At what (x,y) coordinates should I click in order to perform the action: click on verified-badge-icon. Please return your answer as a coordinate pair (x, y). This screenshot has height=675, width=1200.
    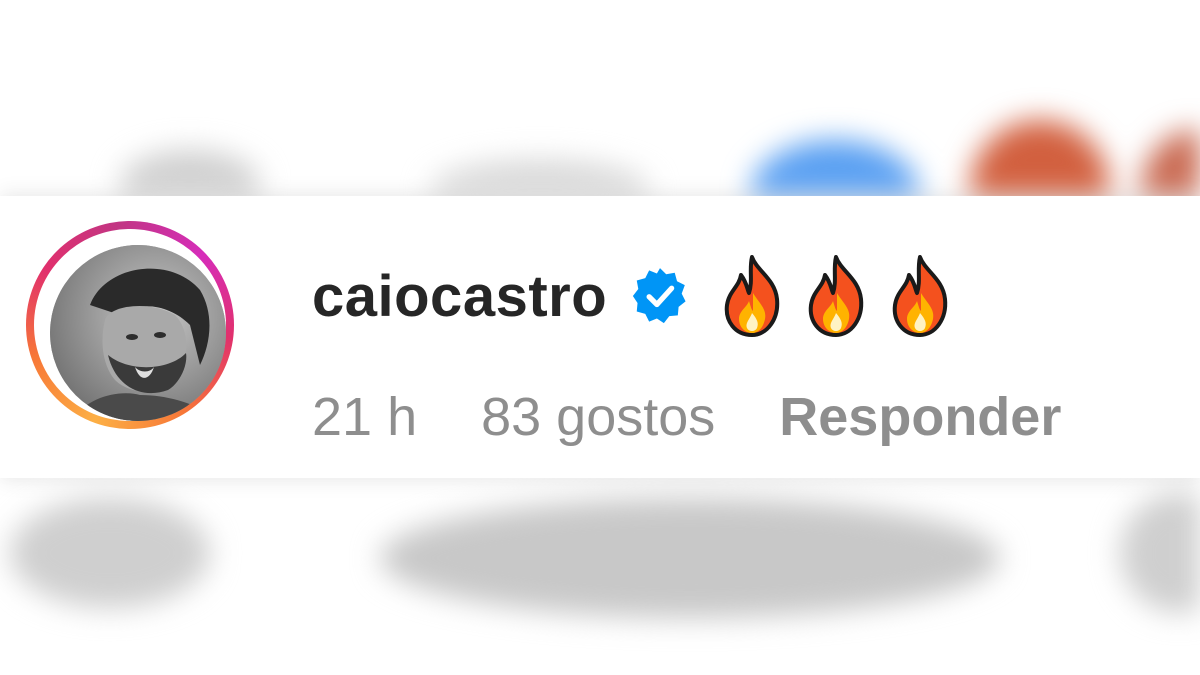
    Looking at the image, I should click on (659, 296).